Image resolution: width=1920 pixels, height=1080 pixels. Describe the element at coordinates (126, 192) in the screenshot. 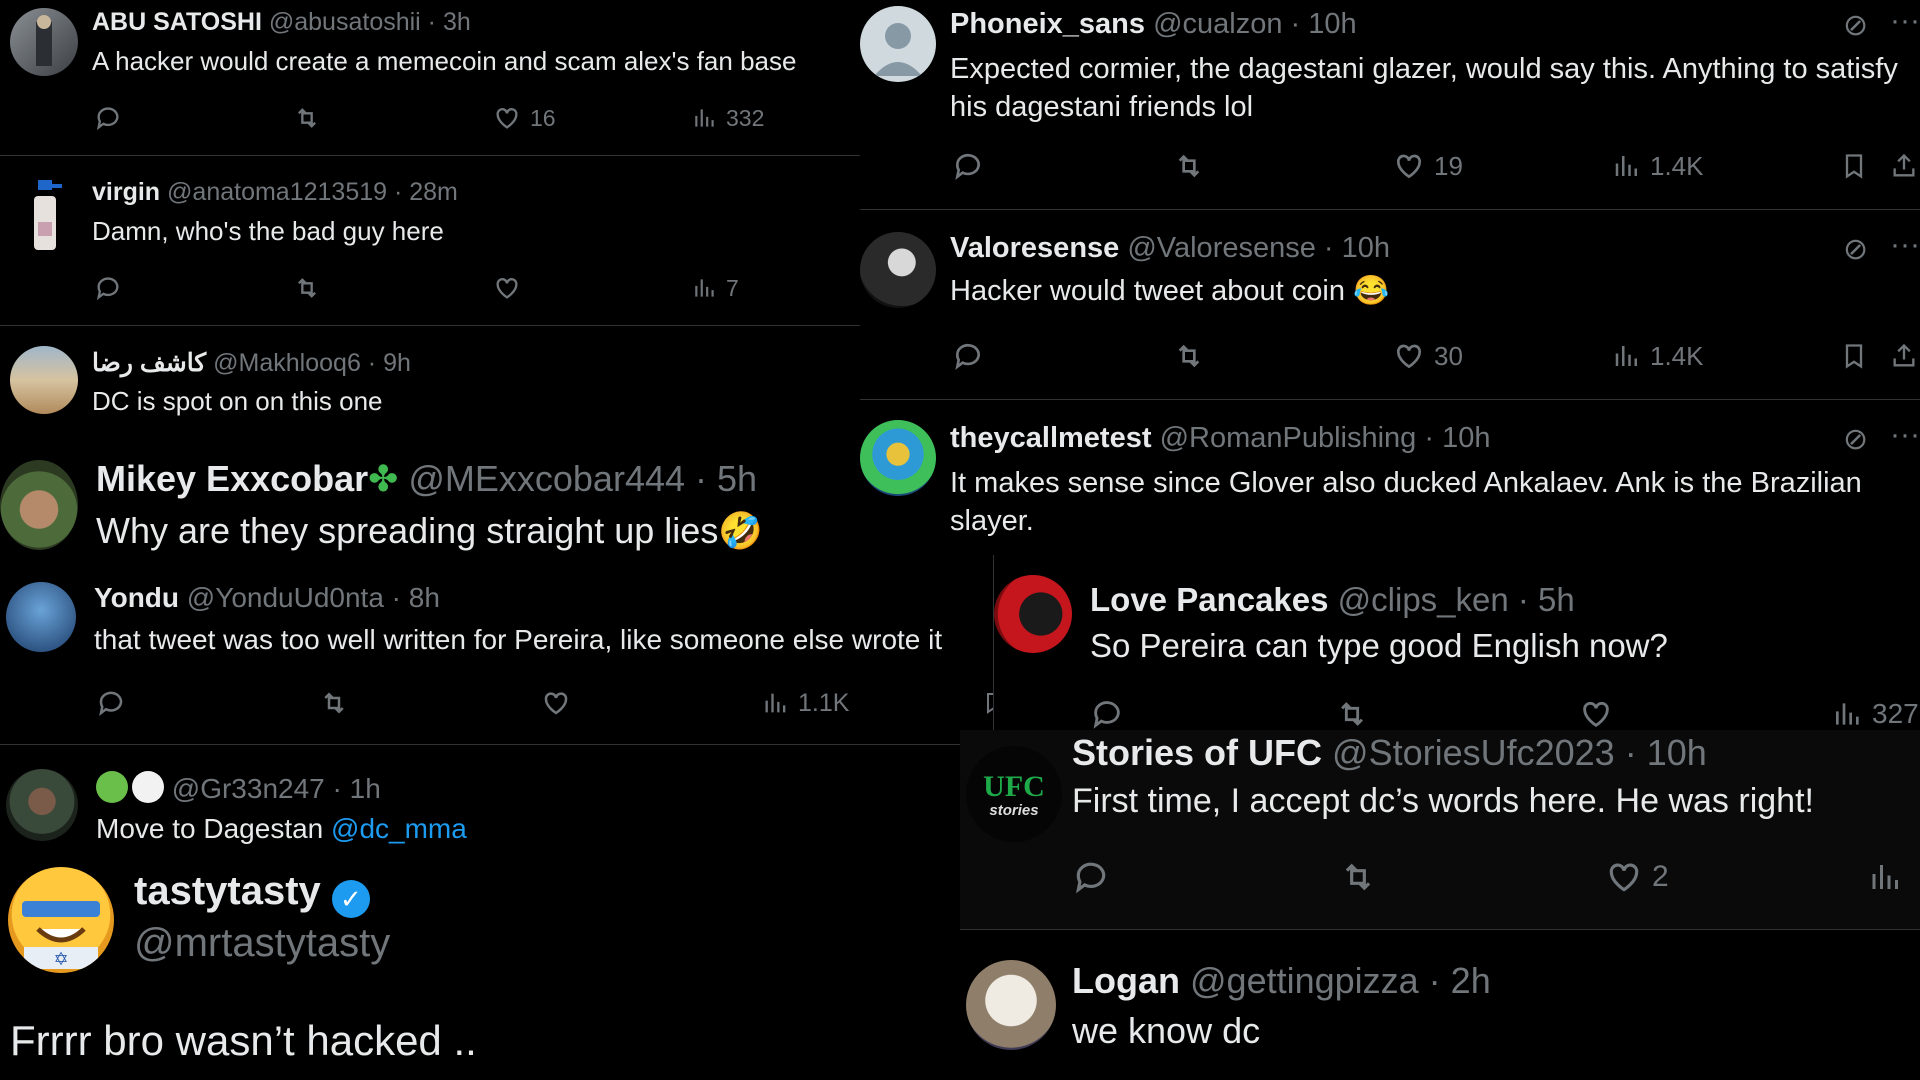

I see `display-name: virgin` at that location.